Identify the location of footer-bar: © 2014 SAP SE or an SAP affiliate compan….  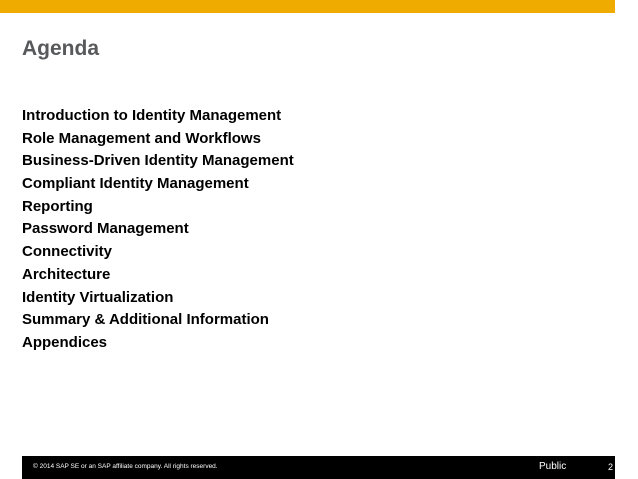
(318, 467).